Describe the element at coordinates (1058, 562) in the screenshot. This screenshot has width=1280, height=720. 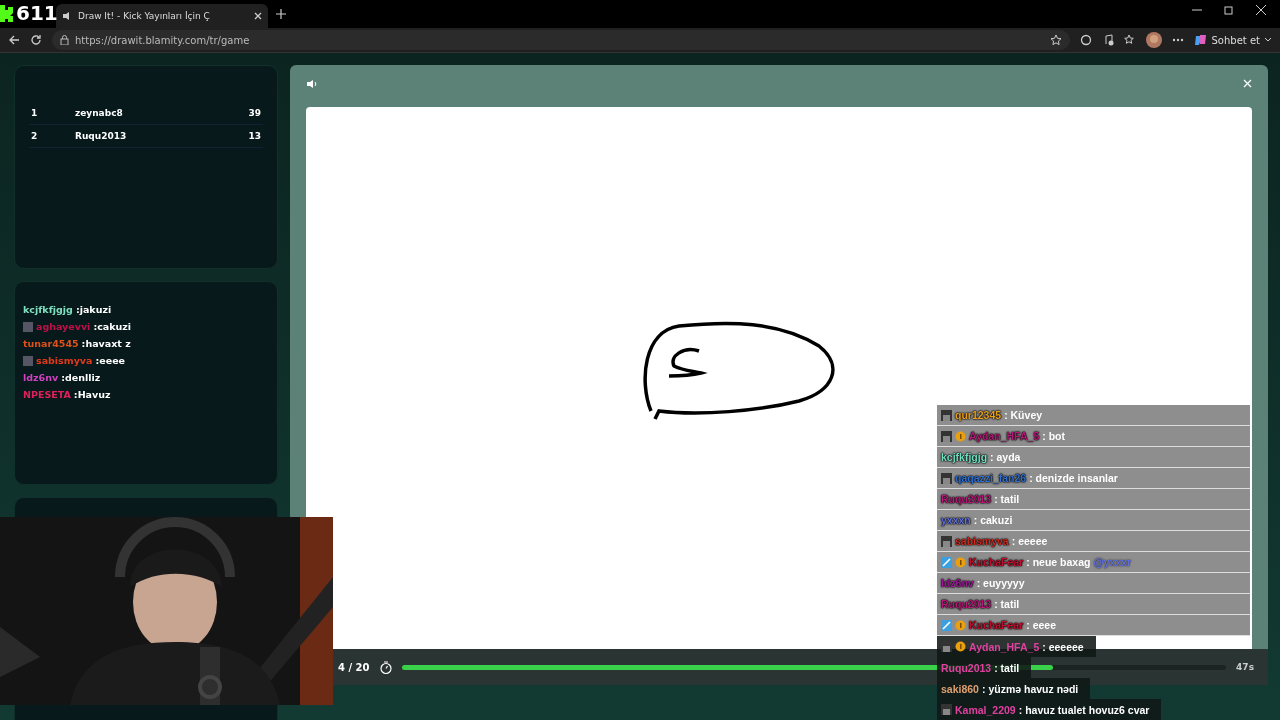
I see `chat-message: : neue baxag` at that location.